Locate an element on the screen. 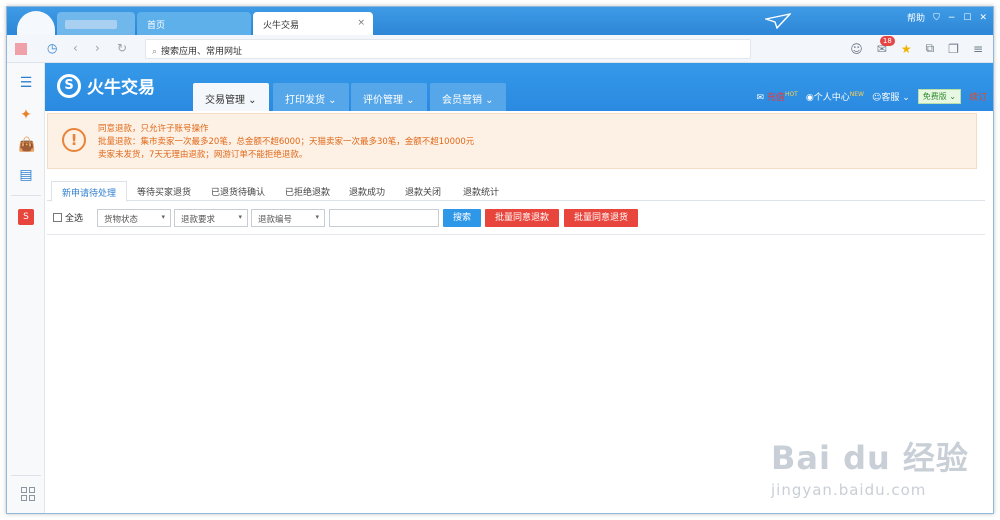 The height and width of the screenshot is (520, 1000). search-button: 搜索 is located at coordinates (462, 218).